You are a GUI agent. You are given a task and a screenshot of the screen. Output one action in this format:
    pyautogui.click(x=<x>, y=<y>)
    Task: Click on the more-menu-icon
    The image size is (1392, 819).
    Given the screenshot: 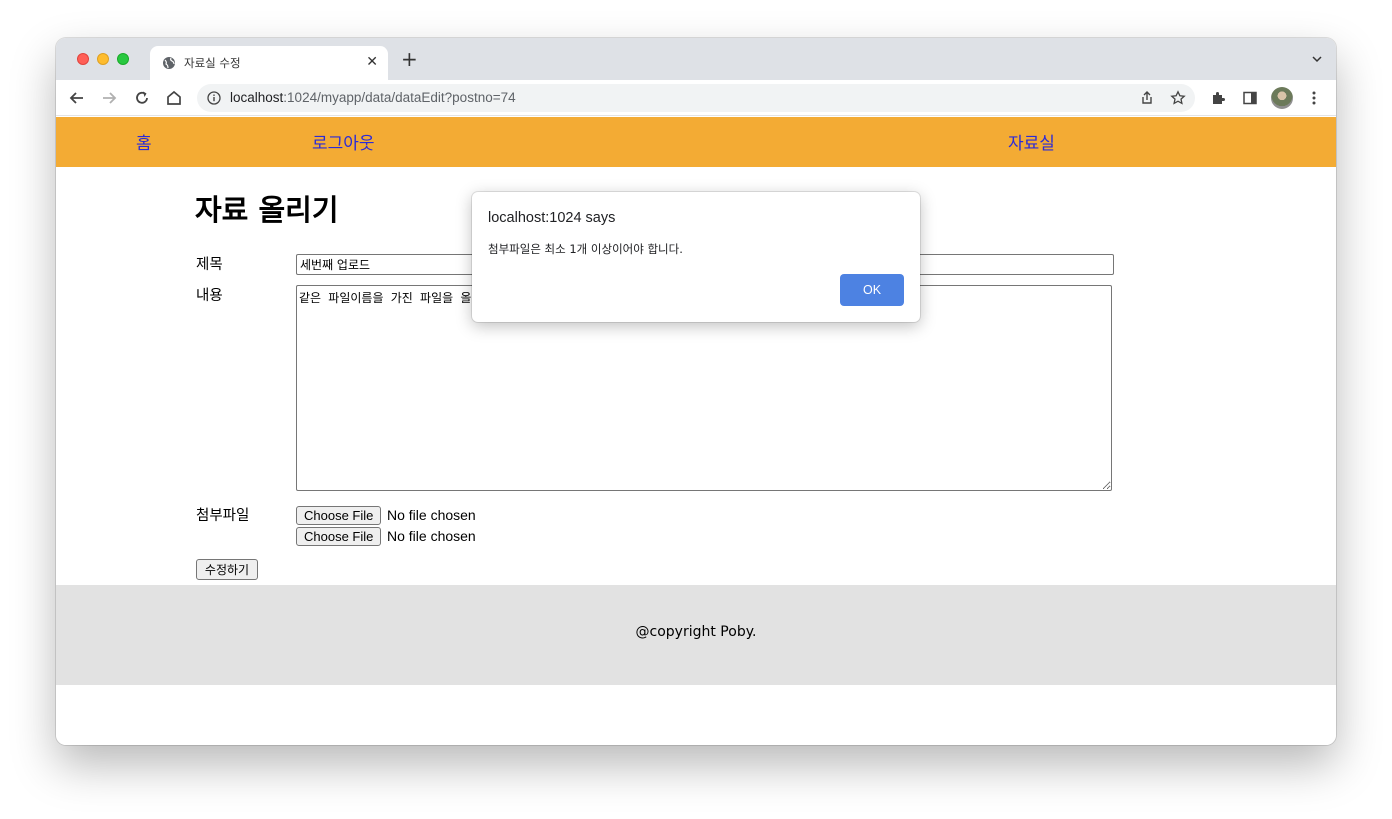 What is the action you would take?
    pyautogui.click(x=1314, y=98)
    